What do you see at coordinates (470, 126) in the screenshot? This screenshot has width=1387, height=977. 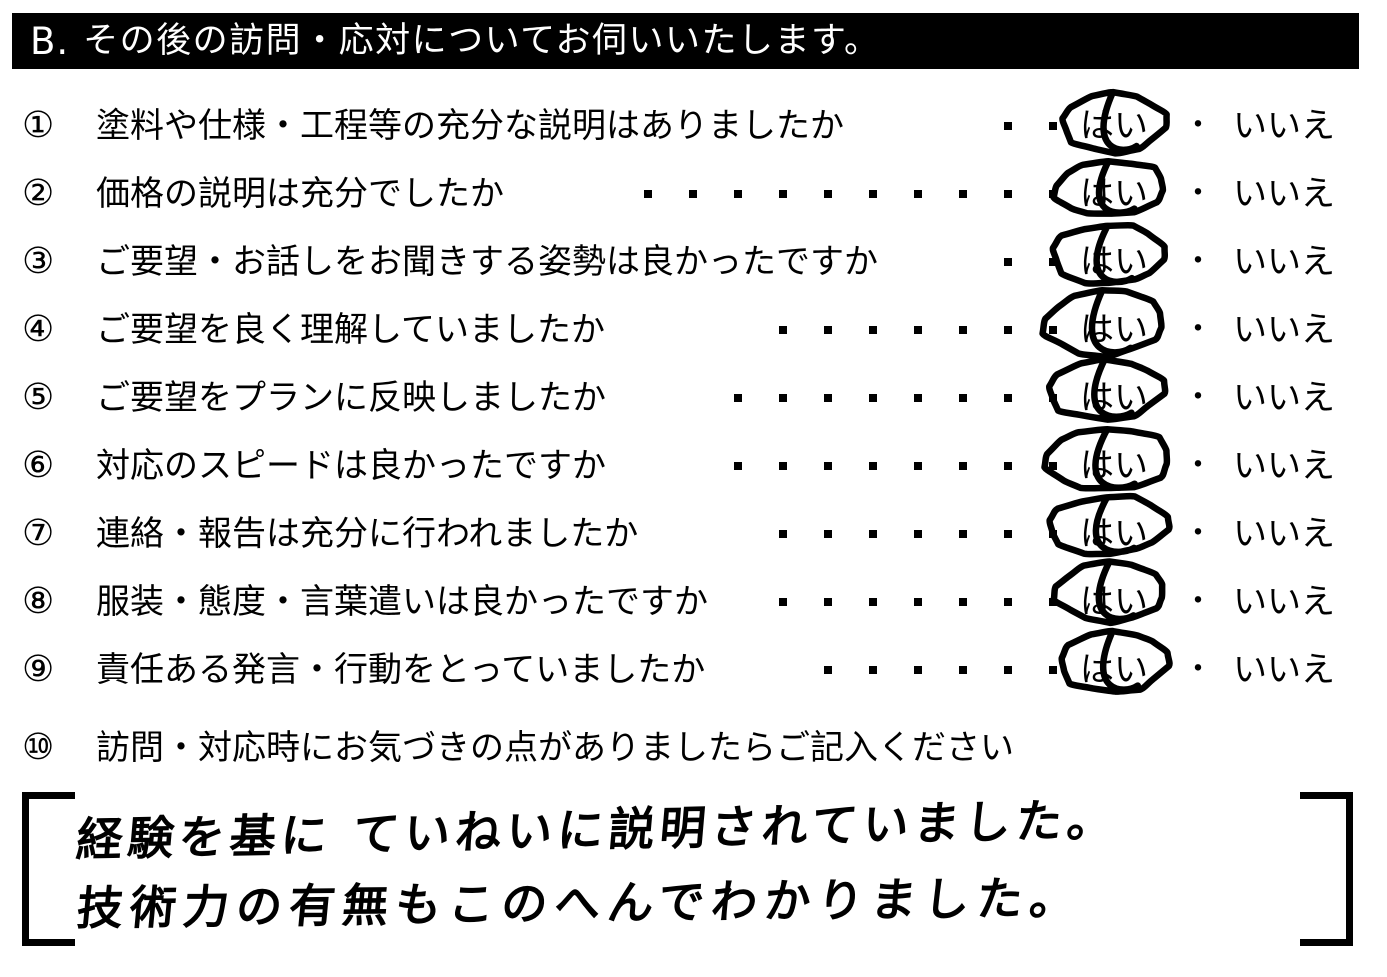 I see `question-text: 塗料や仕様・工程等の充分な説明はありましたか` at bounding box center [470, 126].